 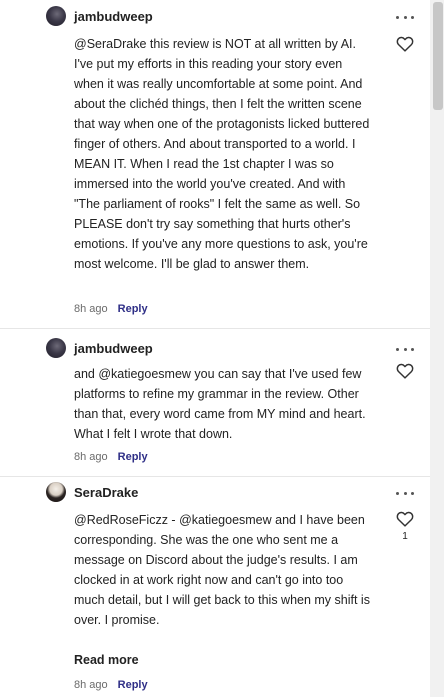 What do you see at coordinates (437, 348) in the screenshot?
I see `scrollbar` at bounding box center [437, 348].